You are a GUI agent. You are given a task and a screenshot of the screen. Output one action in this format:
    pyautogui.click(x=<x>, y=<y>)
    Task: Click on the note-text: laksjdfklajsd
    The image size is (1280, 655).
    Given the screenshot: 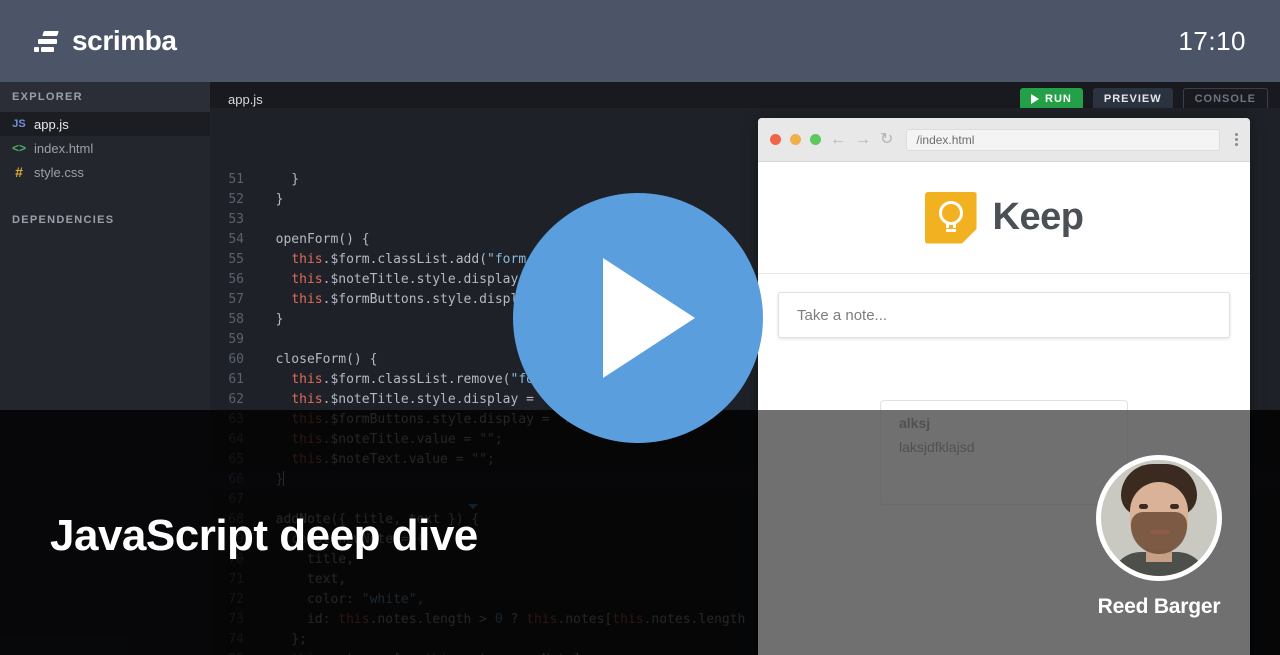 What is the action you would take?
    pyautogui.click(x=937, y=447)
    